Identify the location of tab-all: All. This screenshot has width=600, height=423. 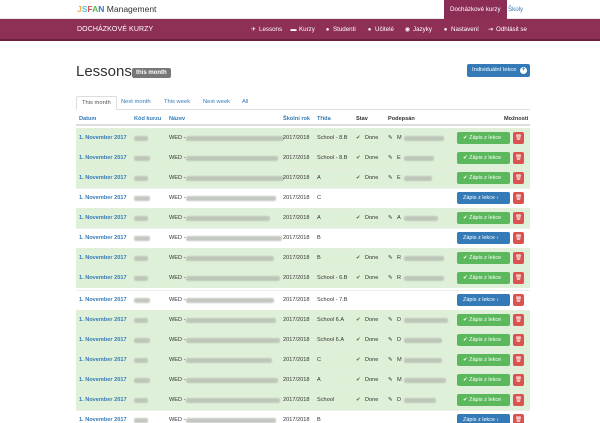
(245, 103).